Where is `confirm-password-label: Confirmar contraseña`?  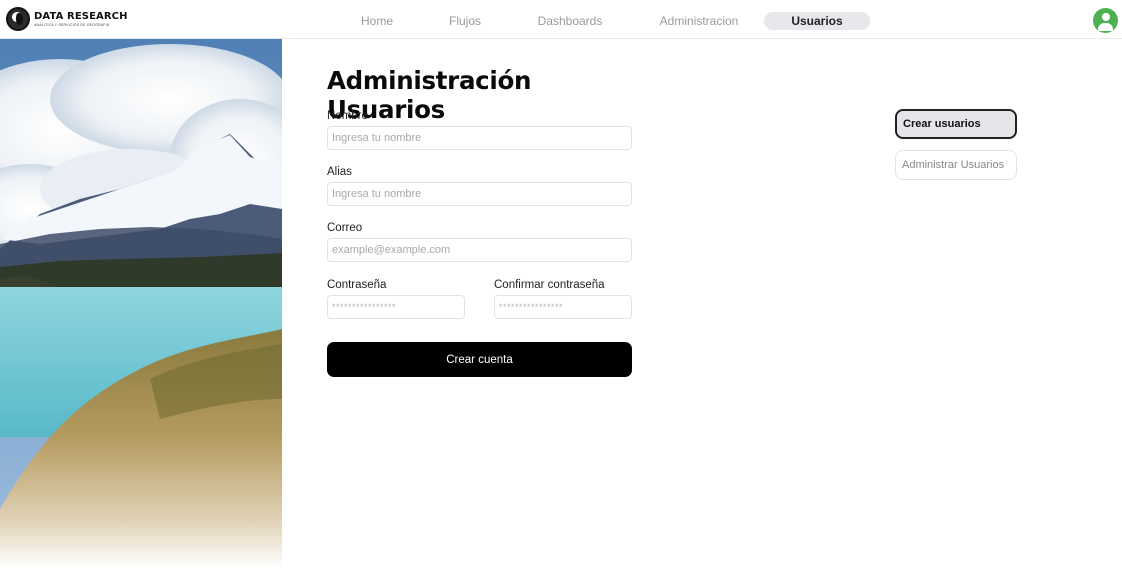
confirm-password-label: Confirmar contraseña is located at coordinates (549, 285).